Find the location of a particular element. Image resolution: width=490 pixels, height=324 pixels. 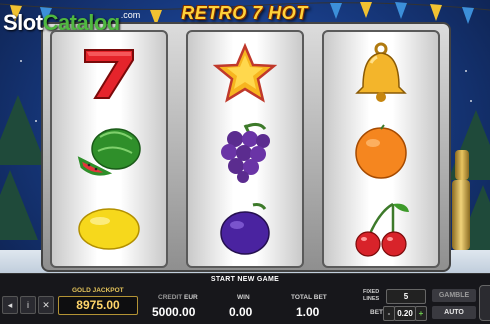

cherries-icon is located at coordinates (382, 229).